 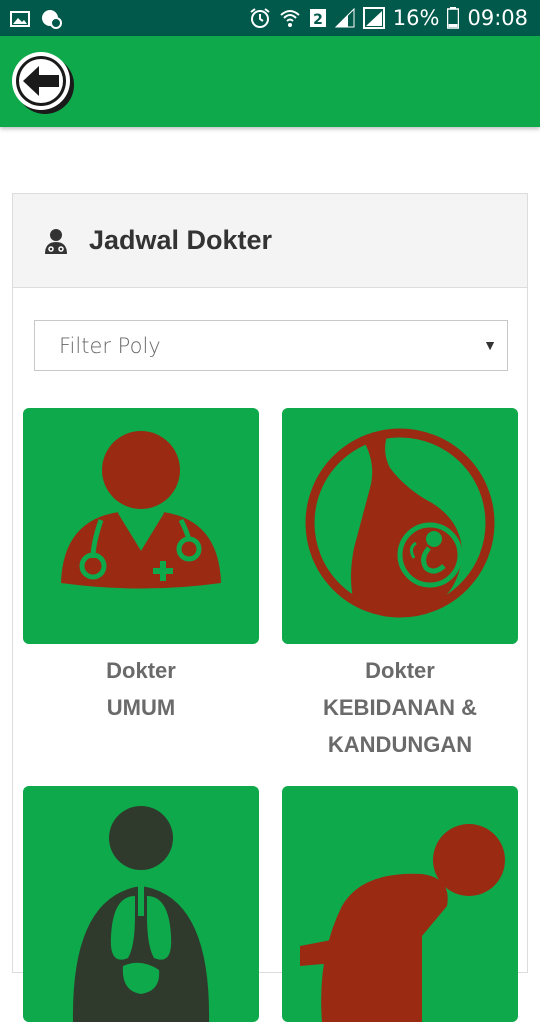 I want to click on page-title: Jadwal Dokter, so click(x=181, y=240).